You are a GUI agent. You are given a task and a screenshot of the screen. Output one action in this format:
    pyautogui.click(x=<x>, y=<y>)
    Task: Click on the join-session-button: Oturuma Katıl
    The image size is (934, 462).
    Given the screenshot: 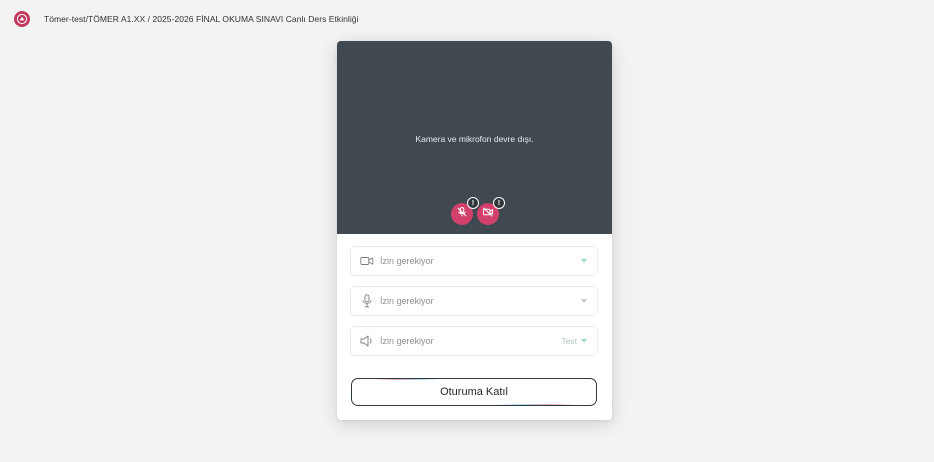 What is the action you would take?
    pyautogui.click(x=474, y=392)
    